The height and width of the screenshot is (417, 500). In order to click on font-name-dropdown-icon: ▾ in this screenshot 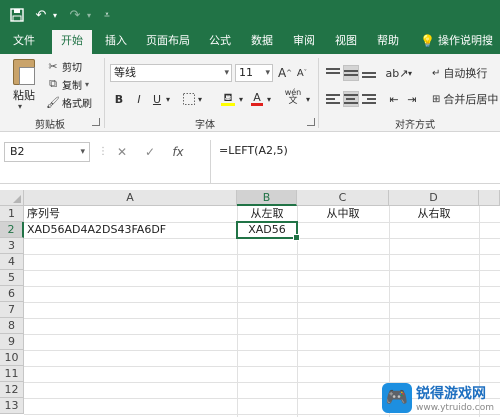, I will do `click(226, 73)`.